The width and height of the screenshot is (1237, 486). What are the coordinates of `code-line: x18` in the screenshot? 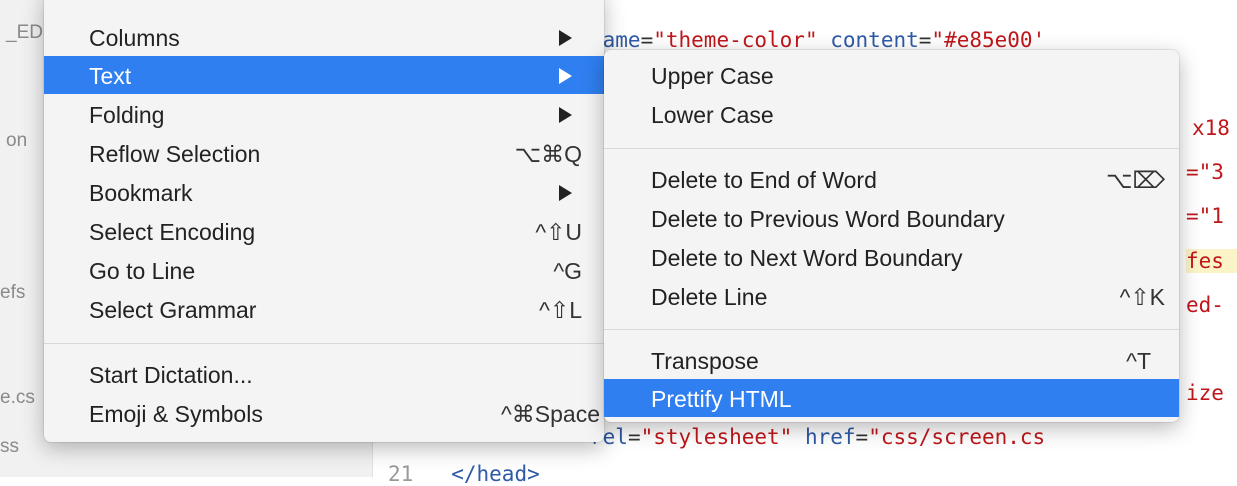 It's located at (1211, 128).